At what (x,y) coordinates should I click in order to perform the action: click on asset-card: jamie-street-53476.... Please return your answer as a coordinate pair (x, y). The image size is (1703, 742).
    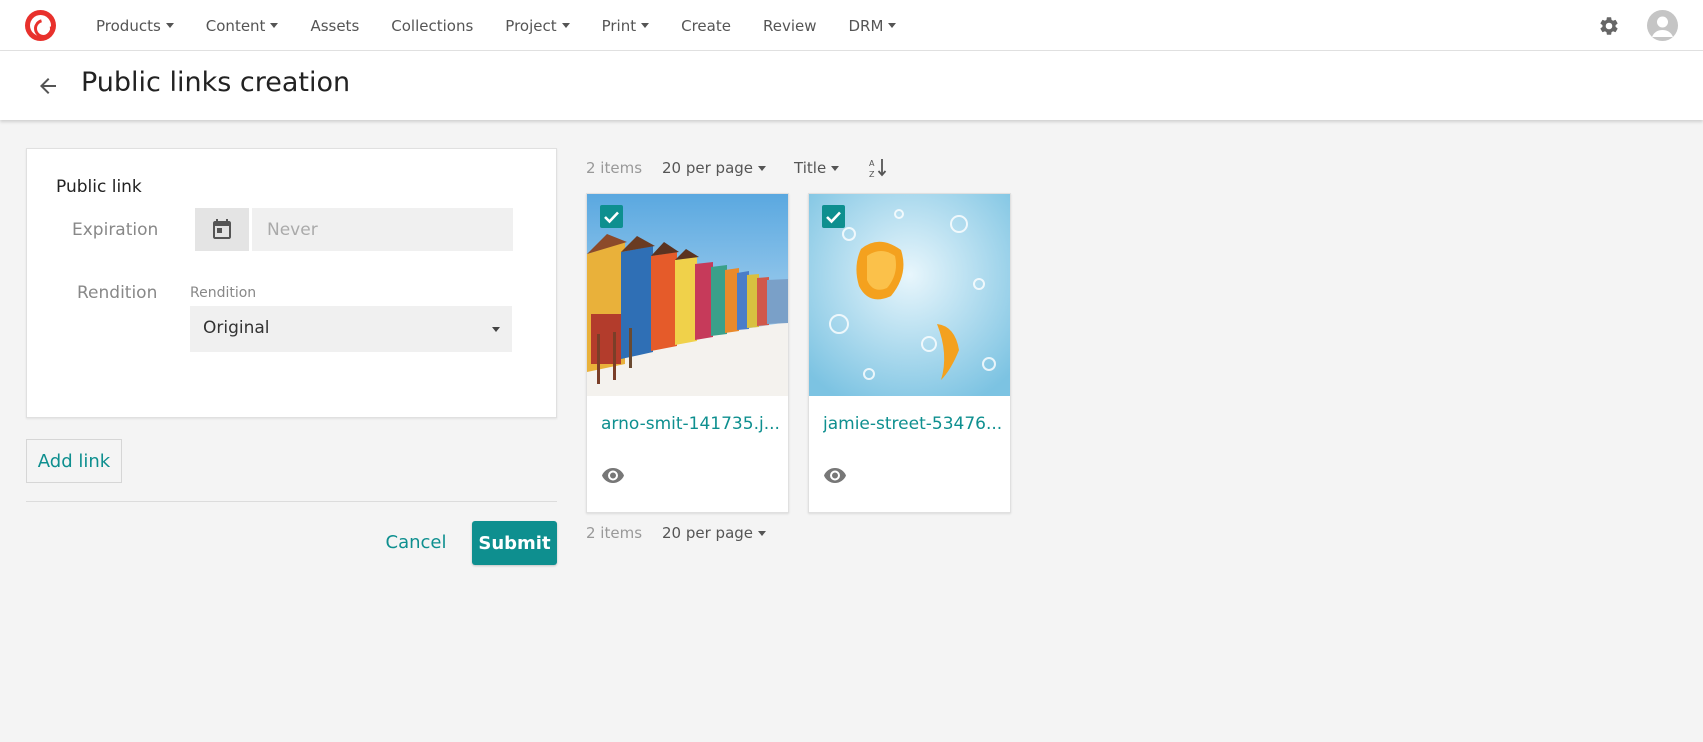
    Looking at the image, I should click on (909, 353).